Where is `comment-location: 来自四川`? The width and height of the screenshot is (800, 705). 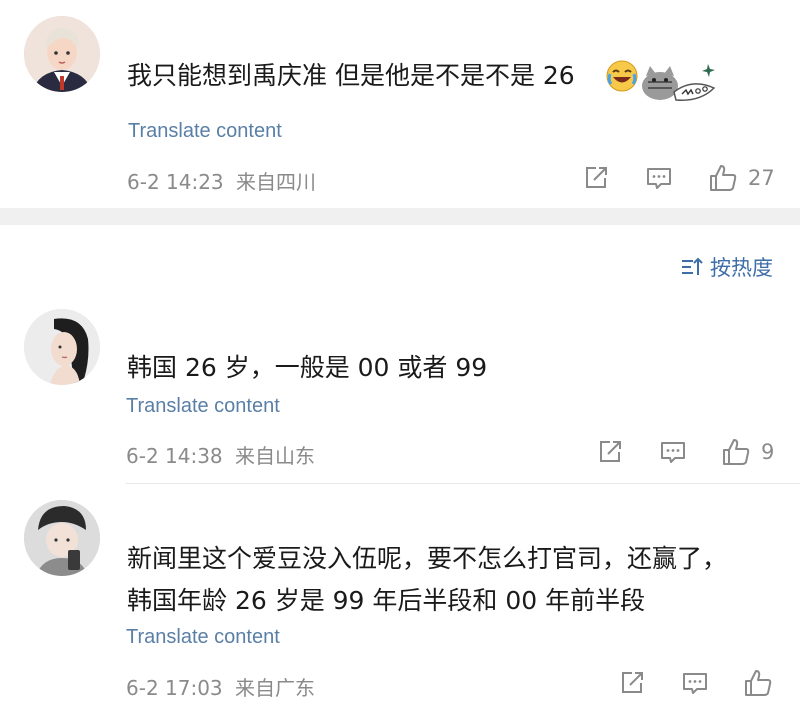 comment-location: 来自四川 is located at coordinates (276, 182).